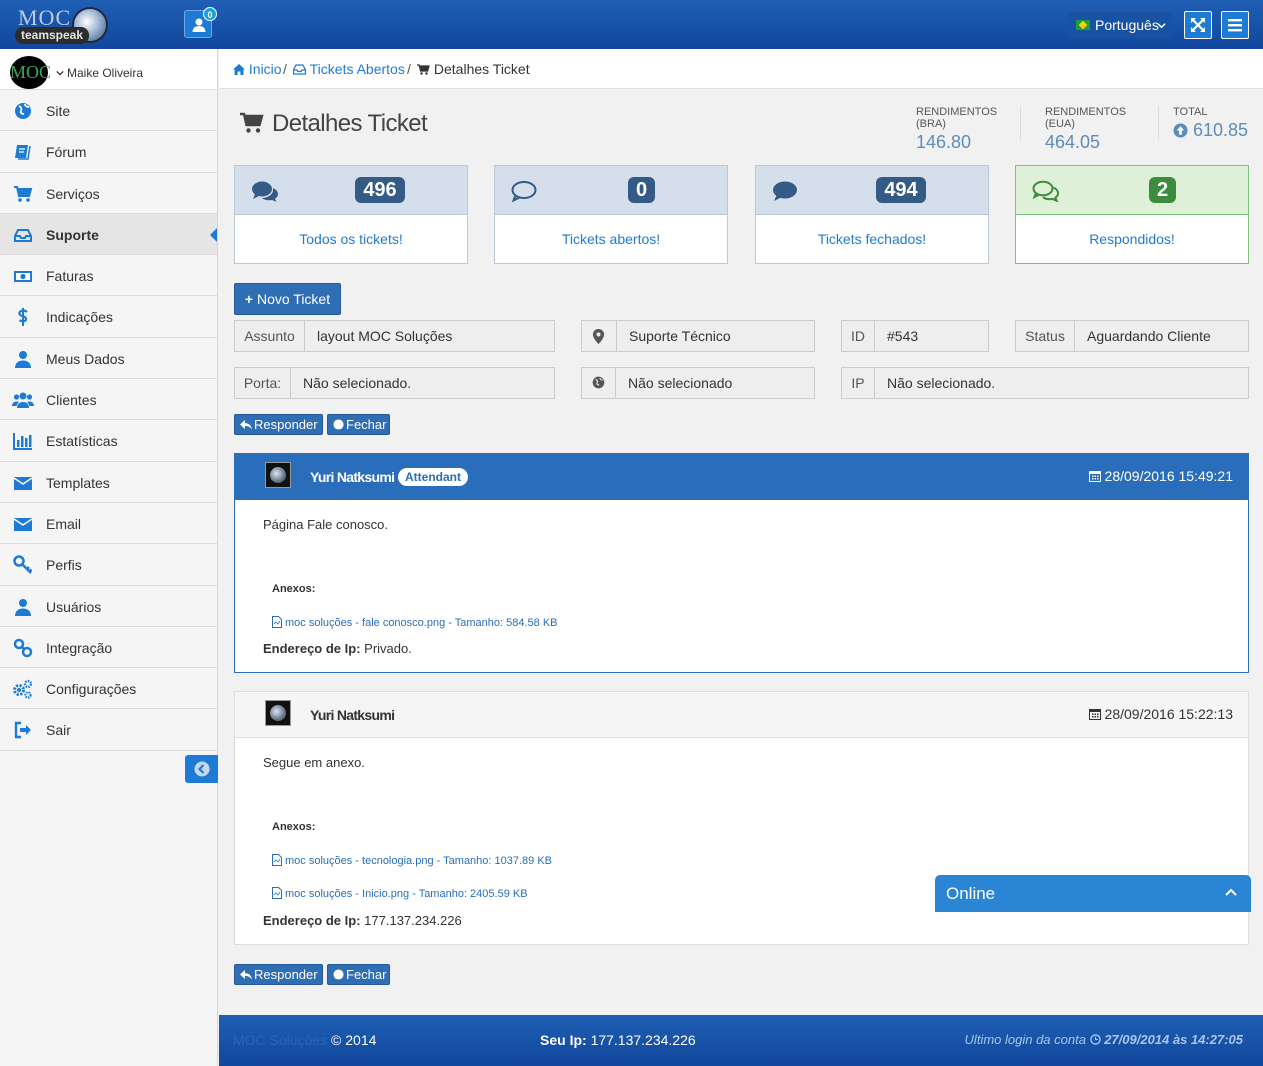 This screenshot has height=1066, width=1263. Describe the element at coordinates (108, 689) in the screenshot. I see `sidebar-item-configuracoes: Configurações` at that location.